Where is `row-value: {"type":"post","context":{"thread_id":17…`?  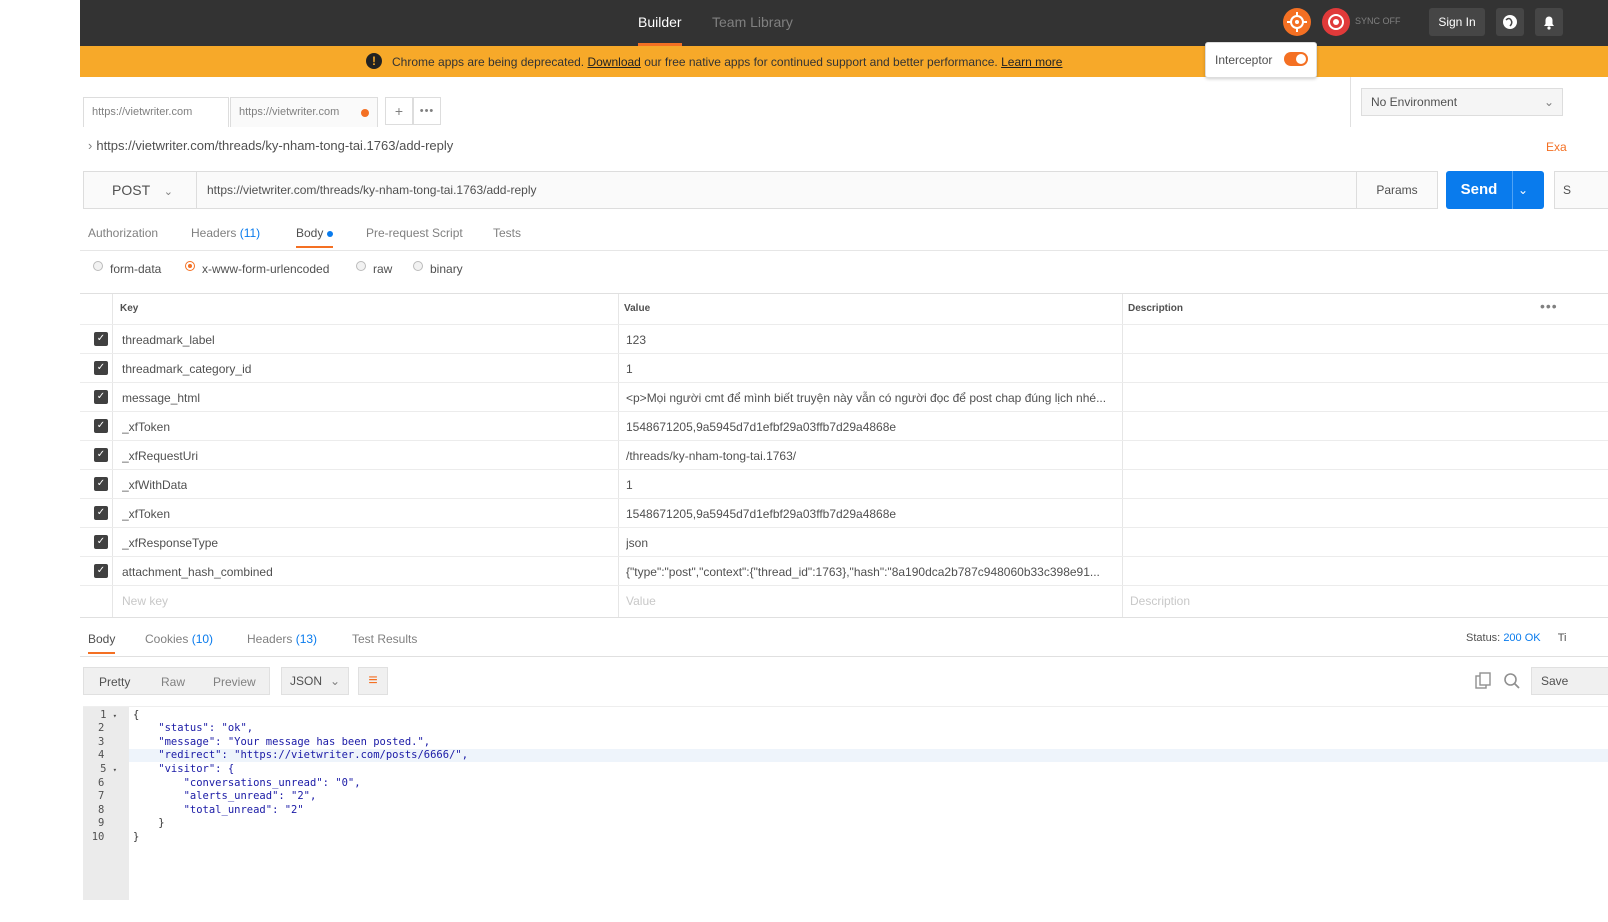 row-value: {"type":"post","context":{"thread_id":17… is located at coordinates (871, 572).